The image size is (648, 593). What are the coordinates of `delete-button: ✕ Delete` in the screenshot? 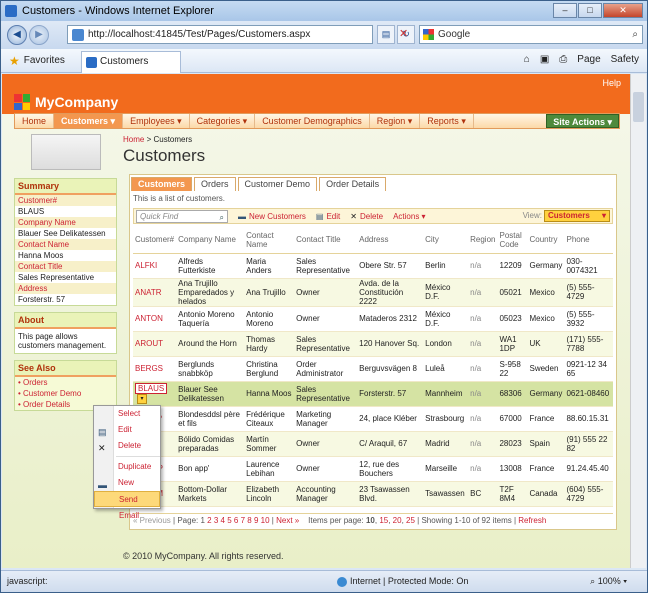 It's located at (366, 216).